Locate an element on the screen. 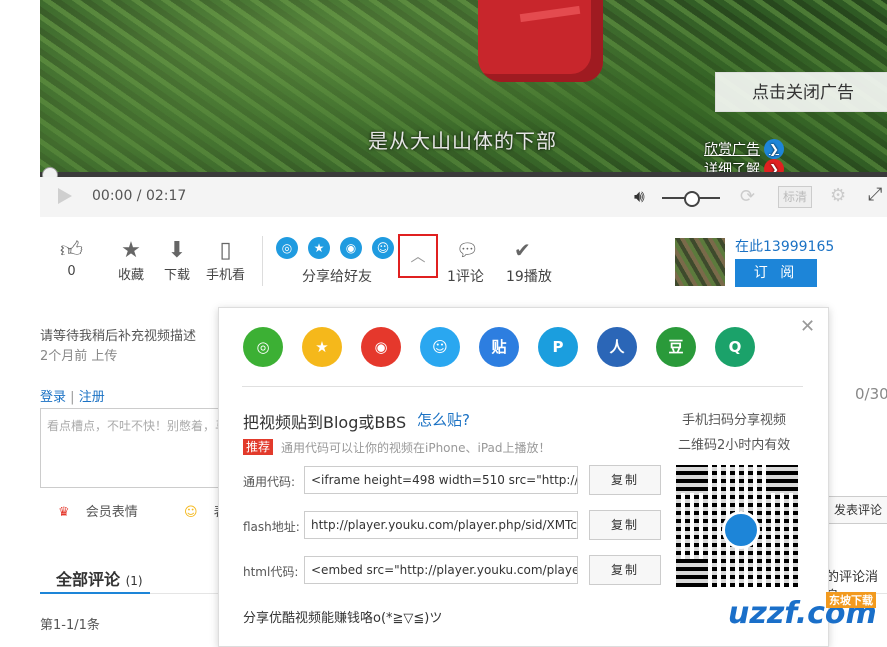 This screenshot has height=647, width=887. ad-links: 欣赏广告 ❯ 详细了解 ❯ is located at coordinates (795, 159).